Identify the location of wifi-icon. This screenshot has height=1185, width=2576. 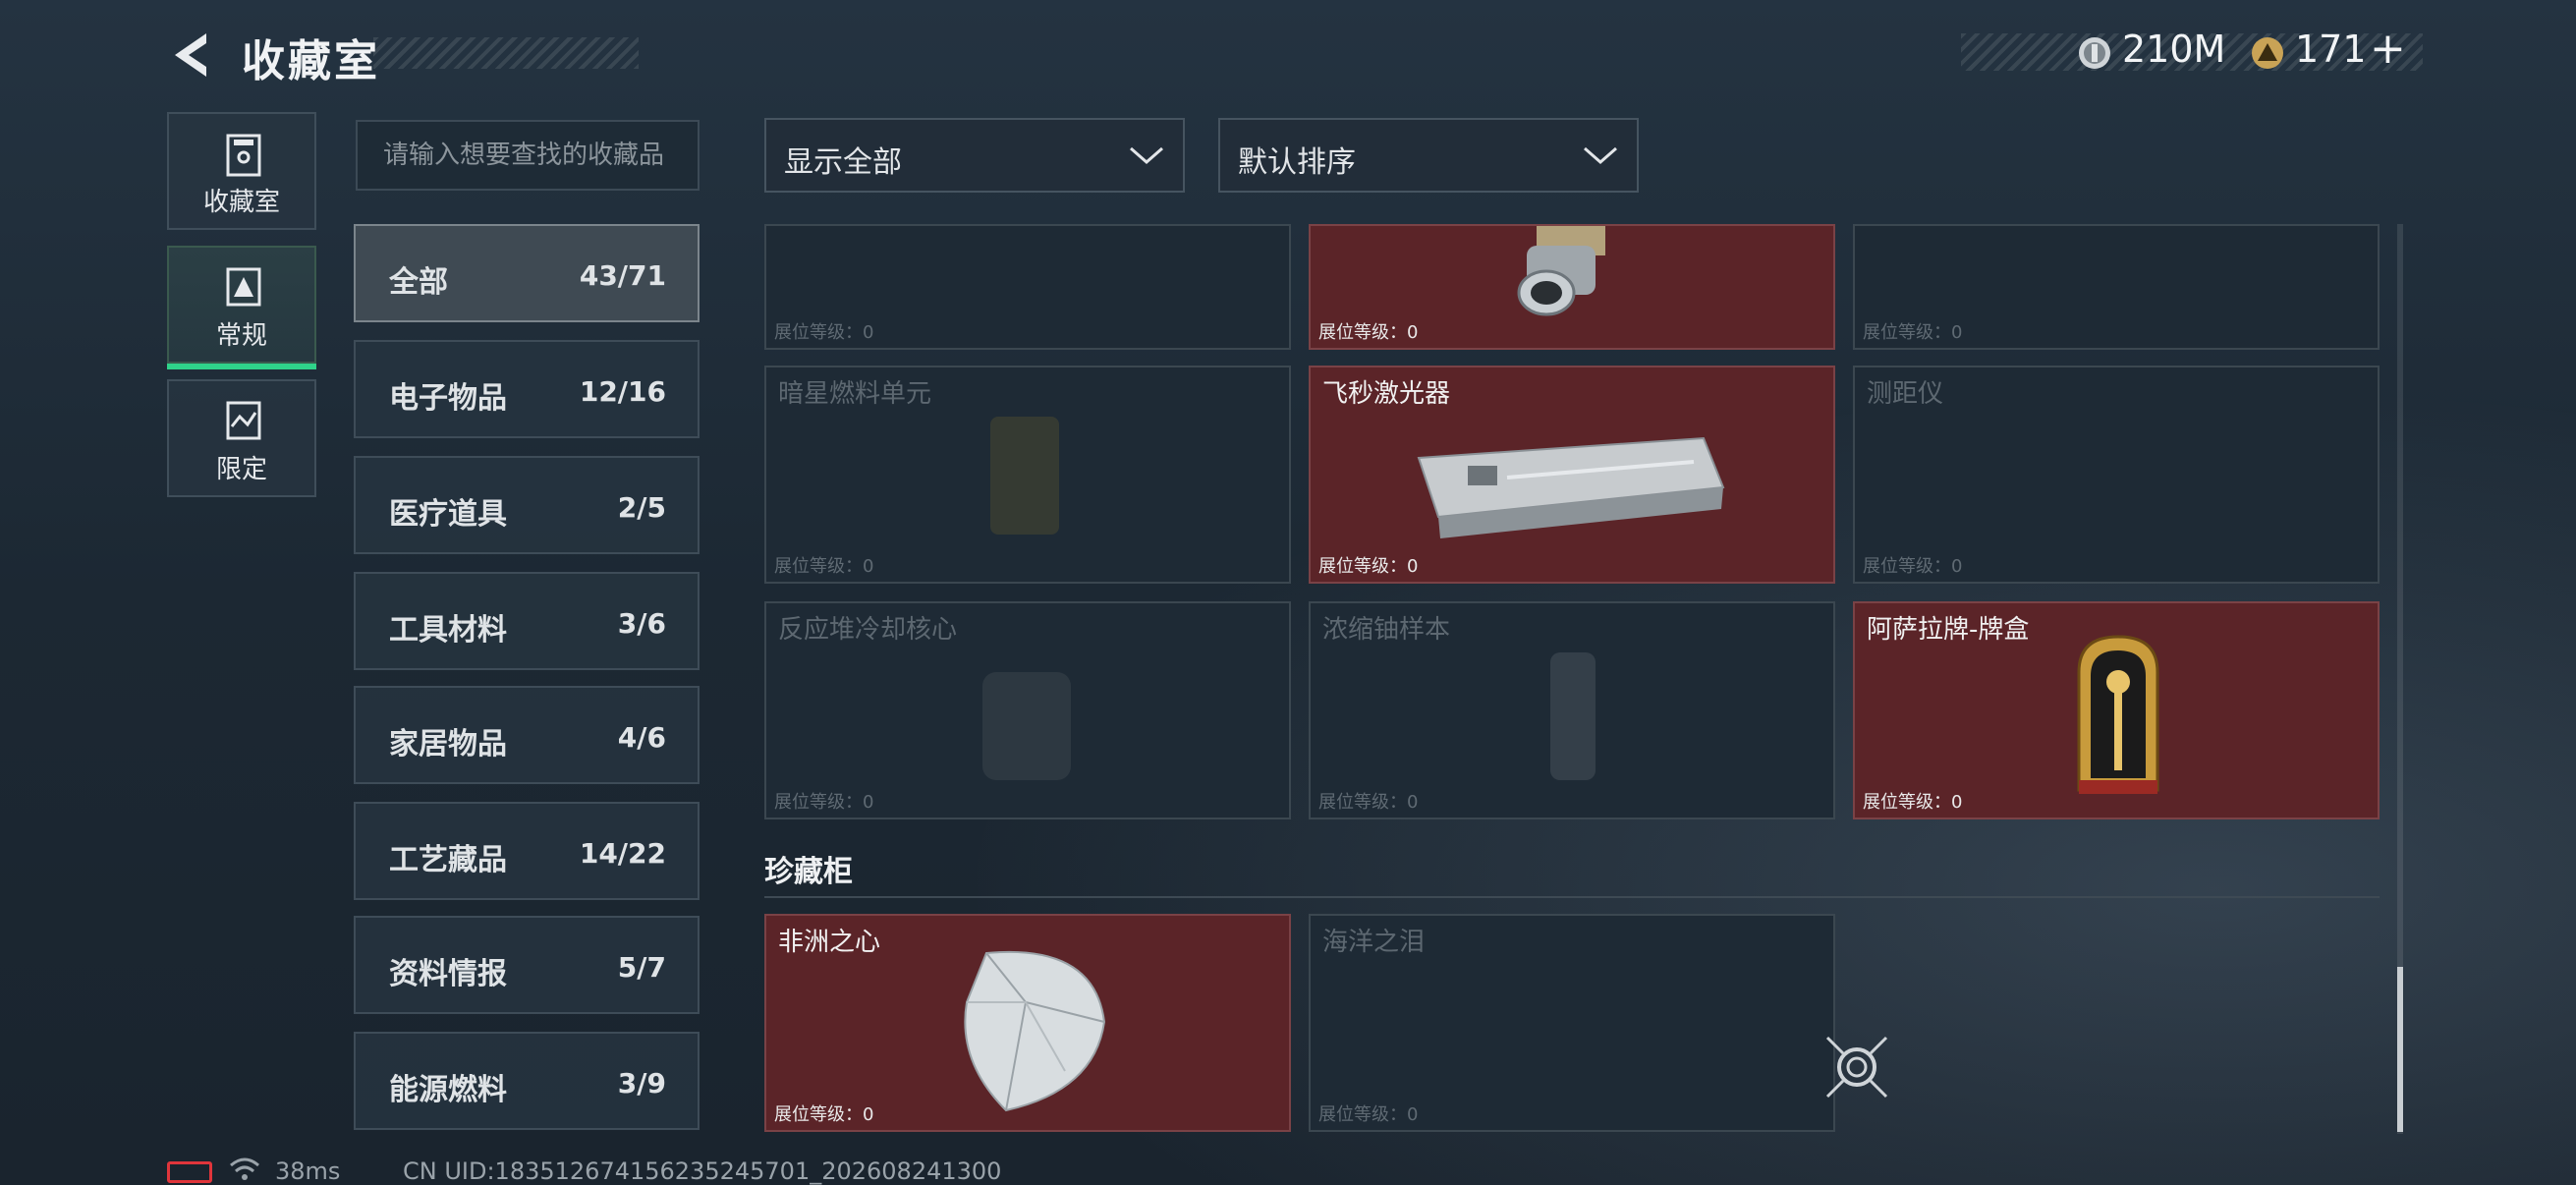
(244, 1169).